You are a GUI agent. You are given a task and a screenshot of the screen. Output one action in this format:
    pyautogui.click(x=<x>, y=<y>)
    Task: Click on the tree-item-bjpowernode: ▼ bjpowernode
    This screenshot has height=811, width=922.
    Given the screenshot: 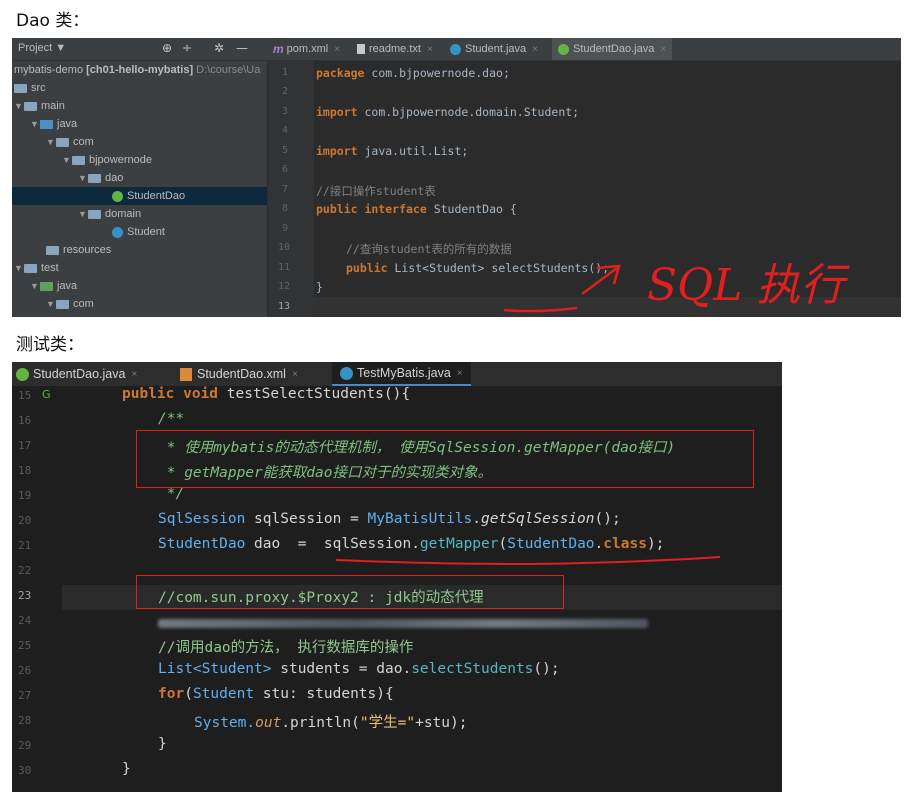 What is the action you would take?
    pyautogui.click(x=107, y=160)
    